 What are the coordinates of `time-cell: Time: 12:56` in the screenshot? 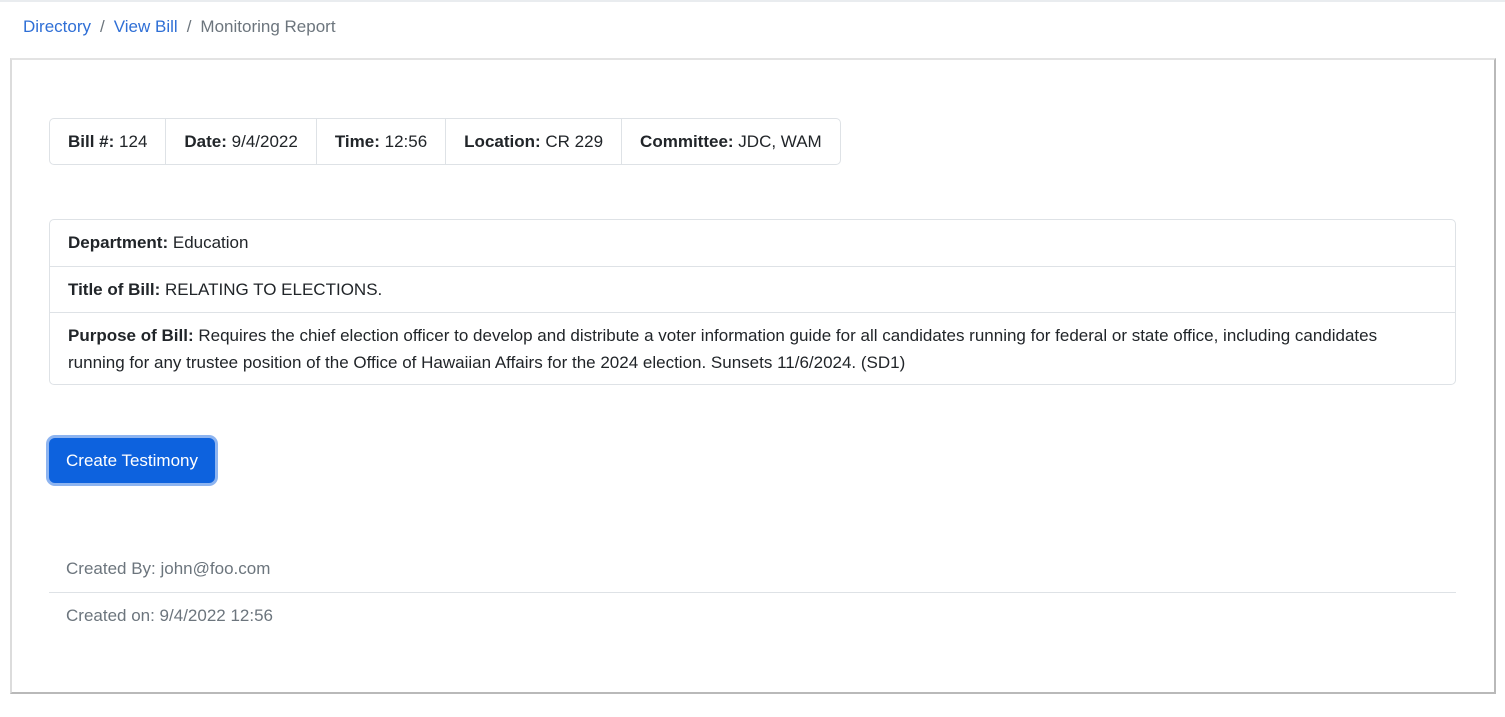 It's located at (380, 141).